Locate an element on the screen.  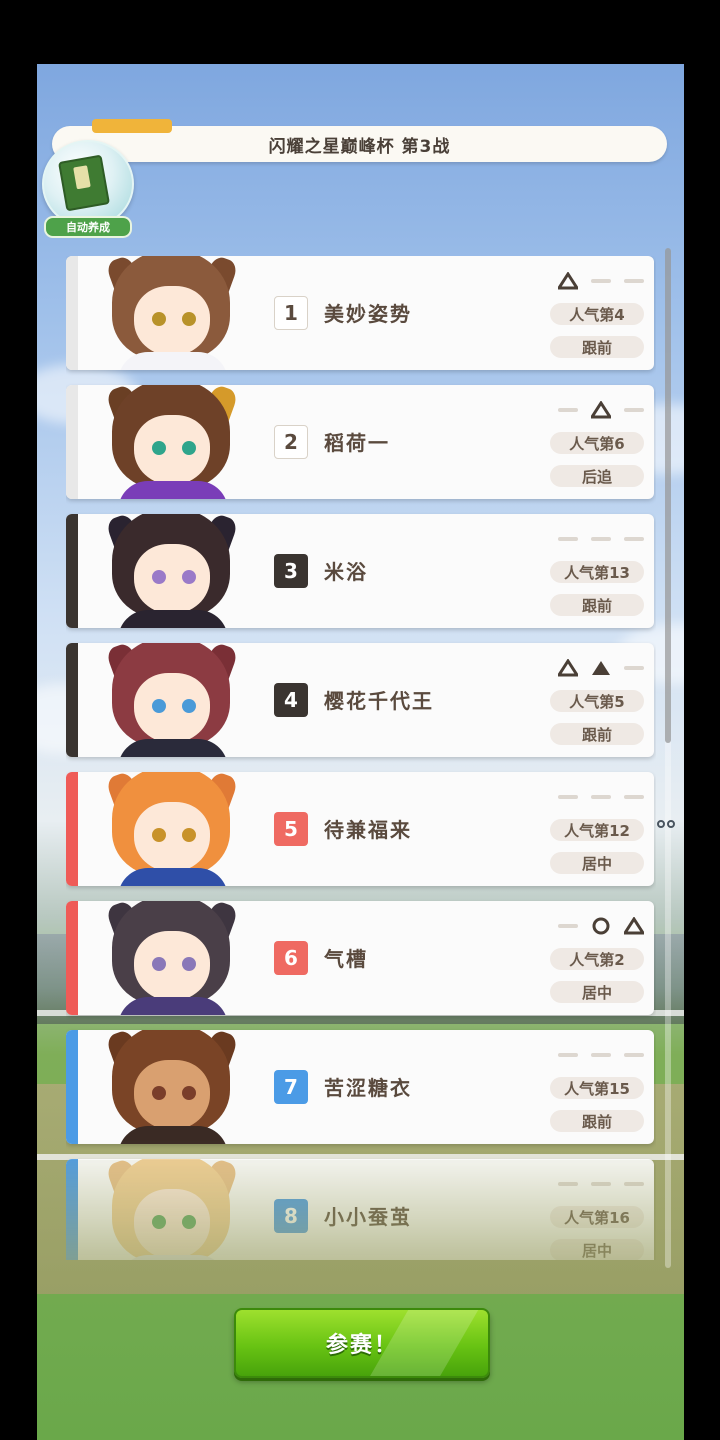
start-race-button: 参赛！ is located at coordinates (362, 1343).